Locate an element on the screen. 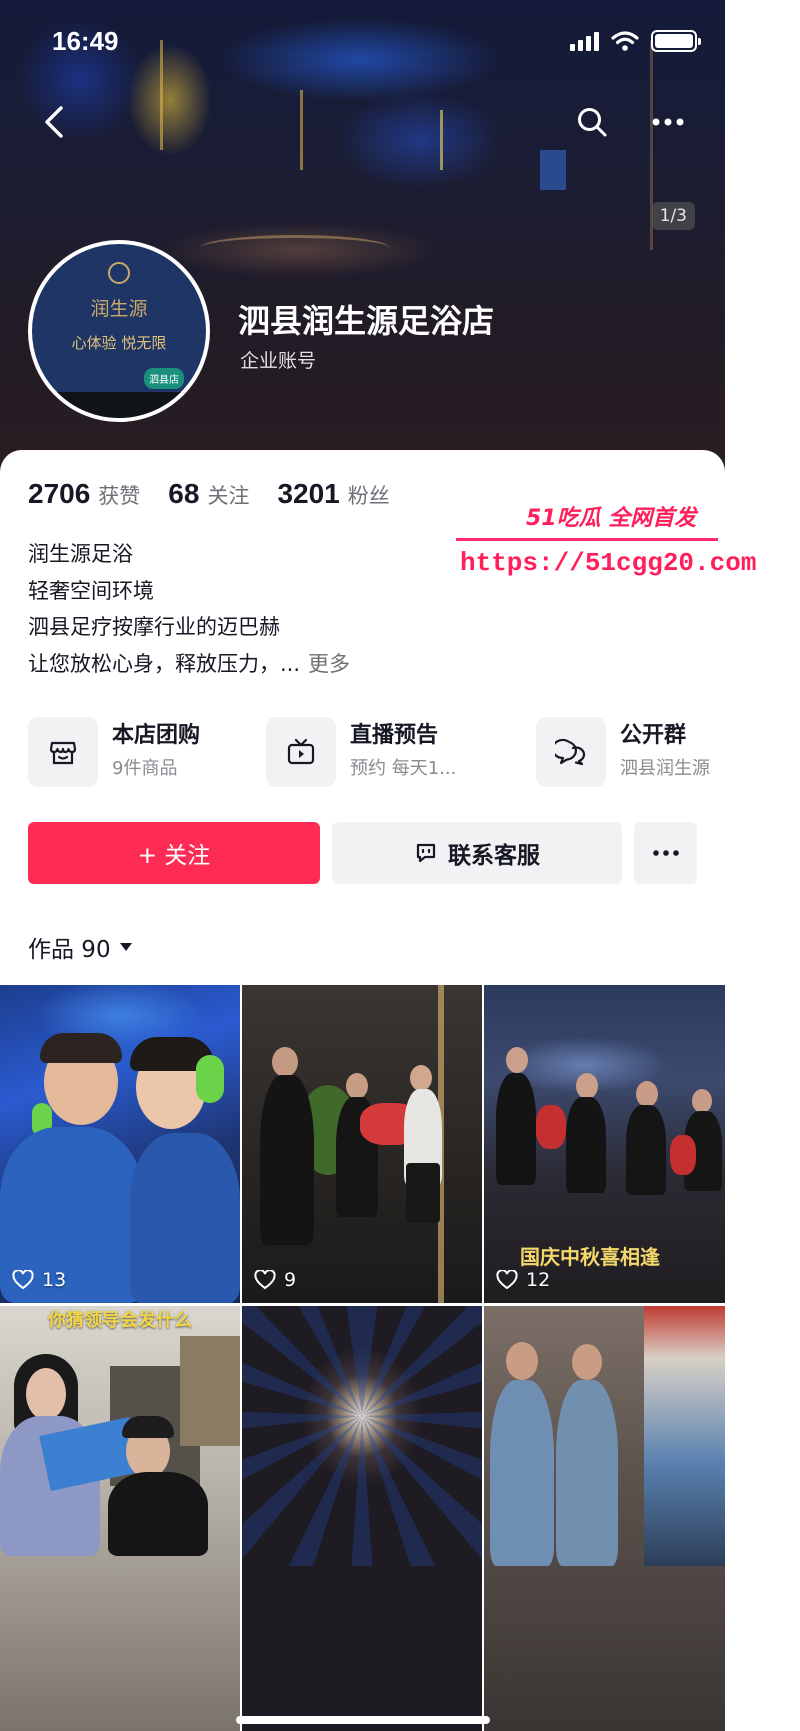  avatar-slogan-text: 心体验 悦无限 is located at coordinates (119, 343).